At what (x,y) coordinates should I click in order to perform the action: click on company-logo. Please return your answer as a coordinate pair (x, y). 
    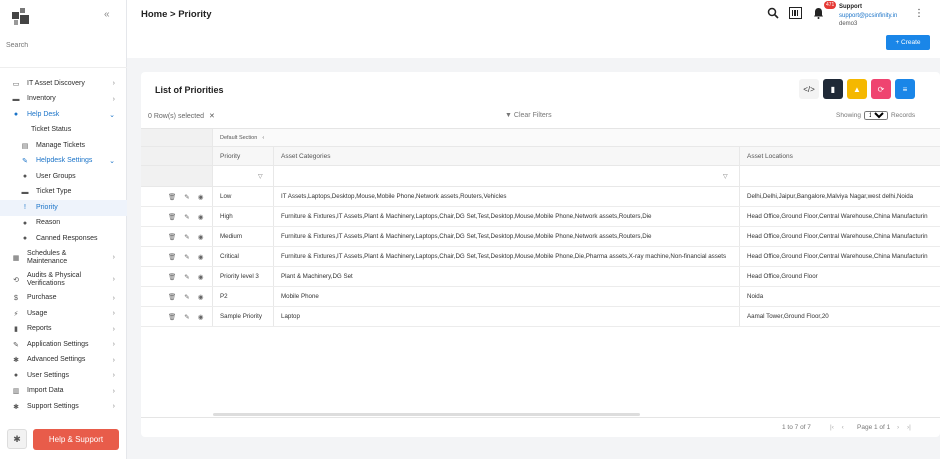
    Looking at the image, I should click on (22, 17).